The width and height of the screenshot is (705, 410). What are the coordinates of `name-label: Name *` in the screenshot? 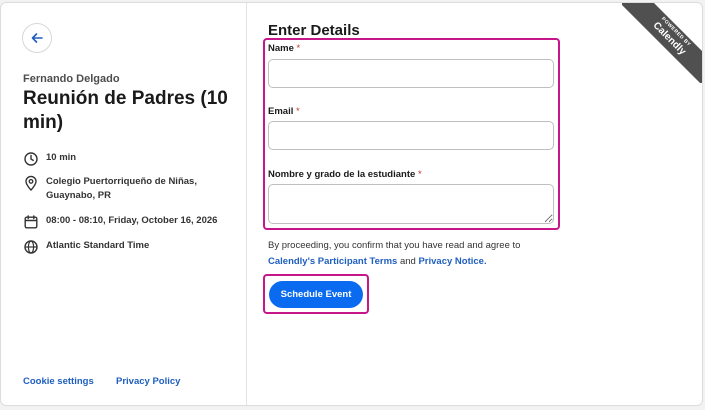 It's located at (284, 48).